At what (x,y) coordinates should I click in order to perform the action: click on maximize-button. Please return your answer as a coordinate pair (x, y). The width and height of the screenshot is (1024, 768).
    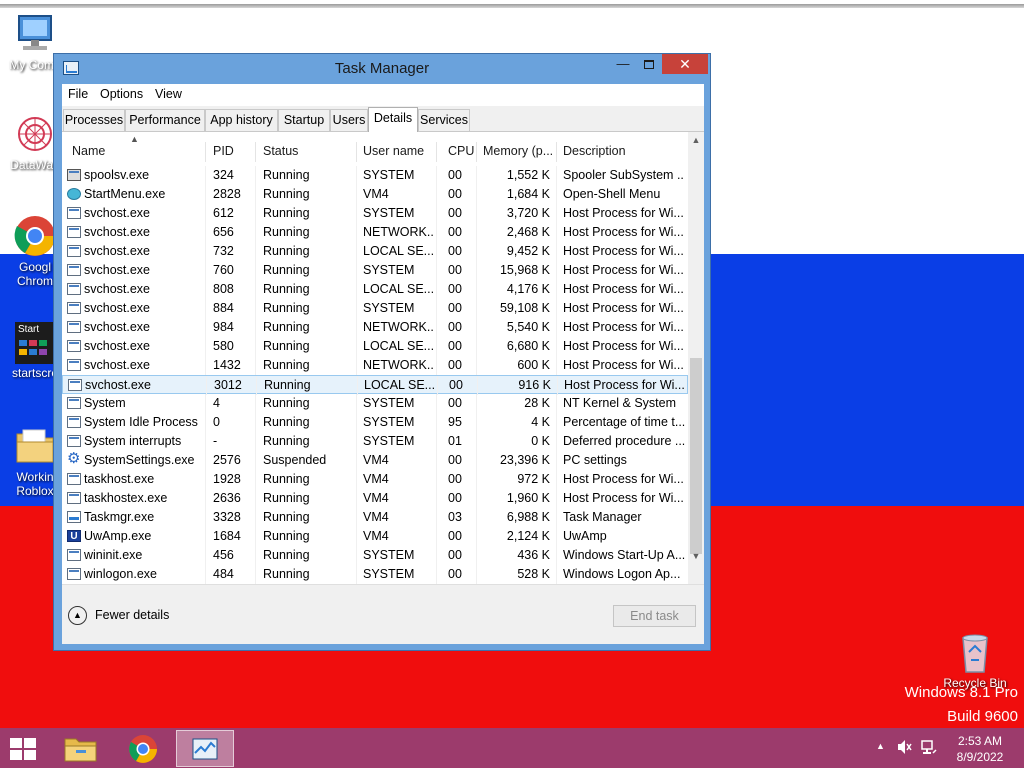
    Looking at the image, I should click on (649, 64).